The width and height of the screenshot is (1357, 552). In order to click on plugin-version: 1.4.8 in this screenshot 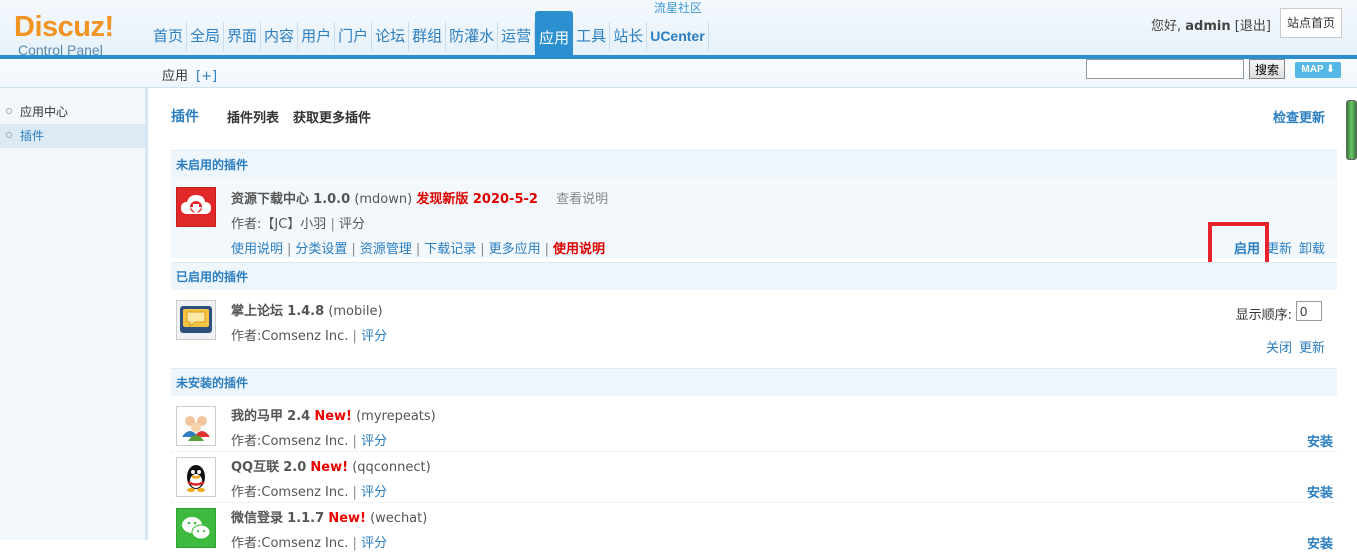, I will do `click(306, 311)`.